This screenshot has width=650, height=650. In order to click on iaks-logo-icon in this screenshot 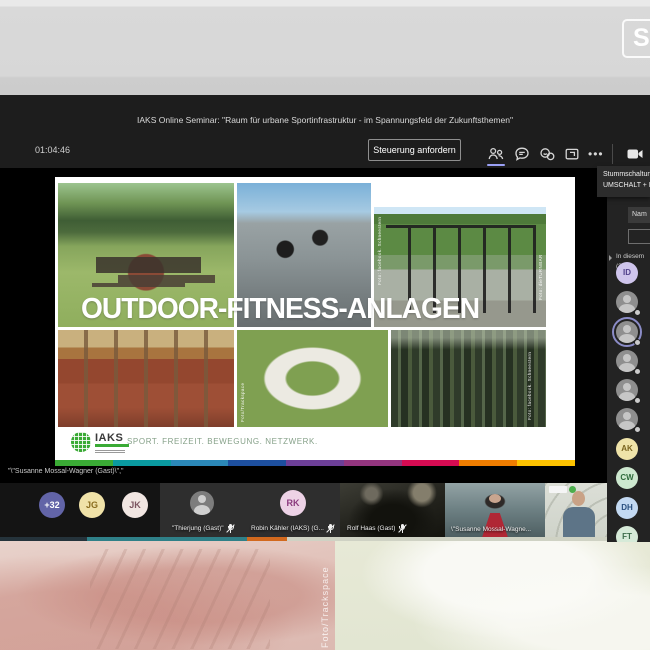, I will do `click(81, 442)`.